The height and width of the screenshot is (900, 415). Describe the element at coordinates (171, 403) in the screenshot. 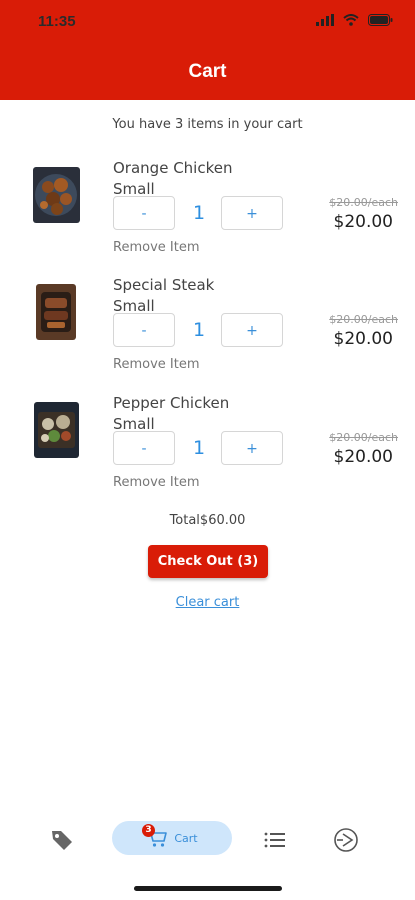

I see `item-name: Pepper Chicken` at that location.